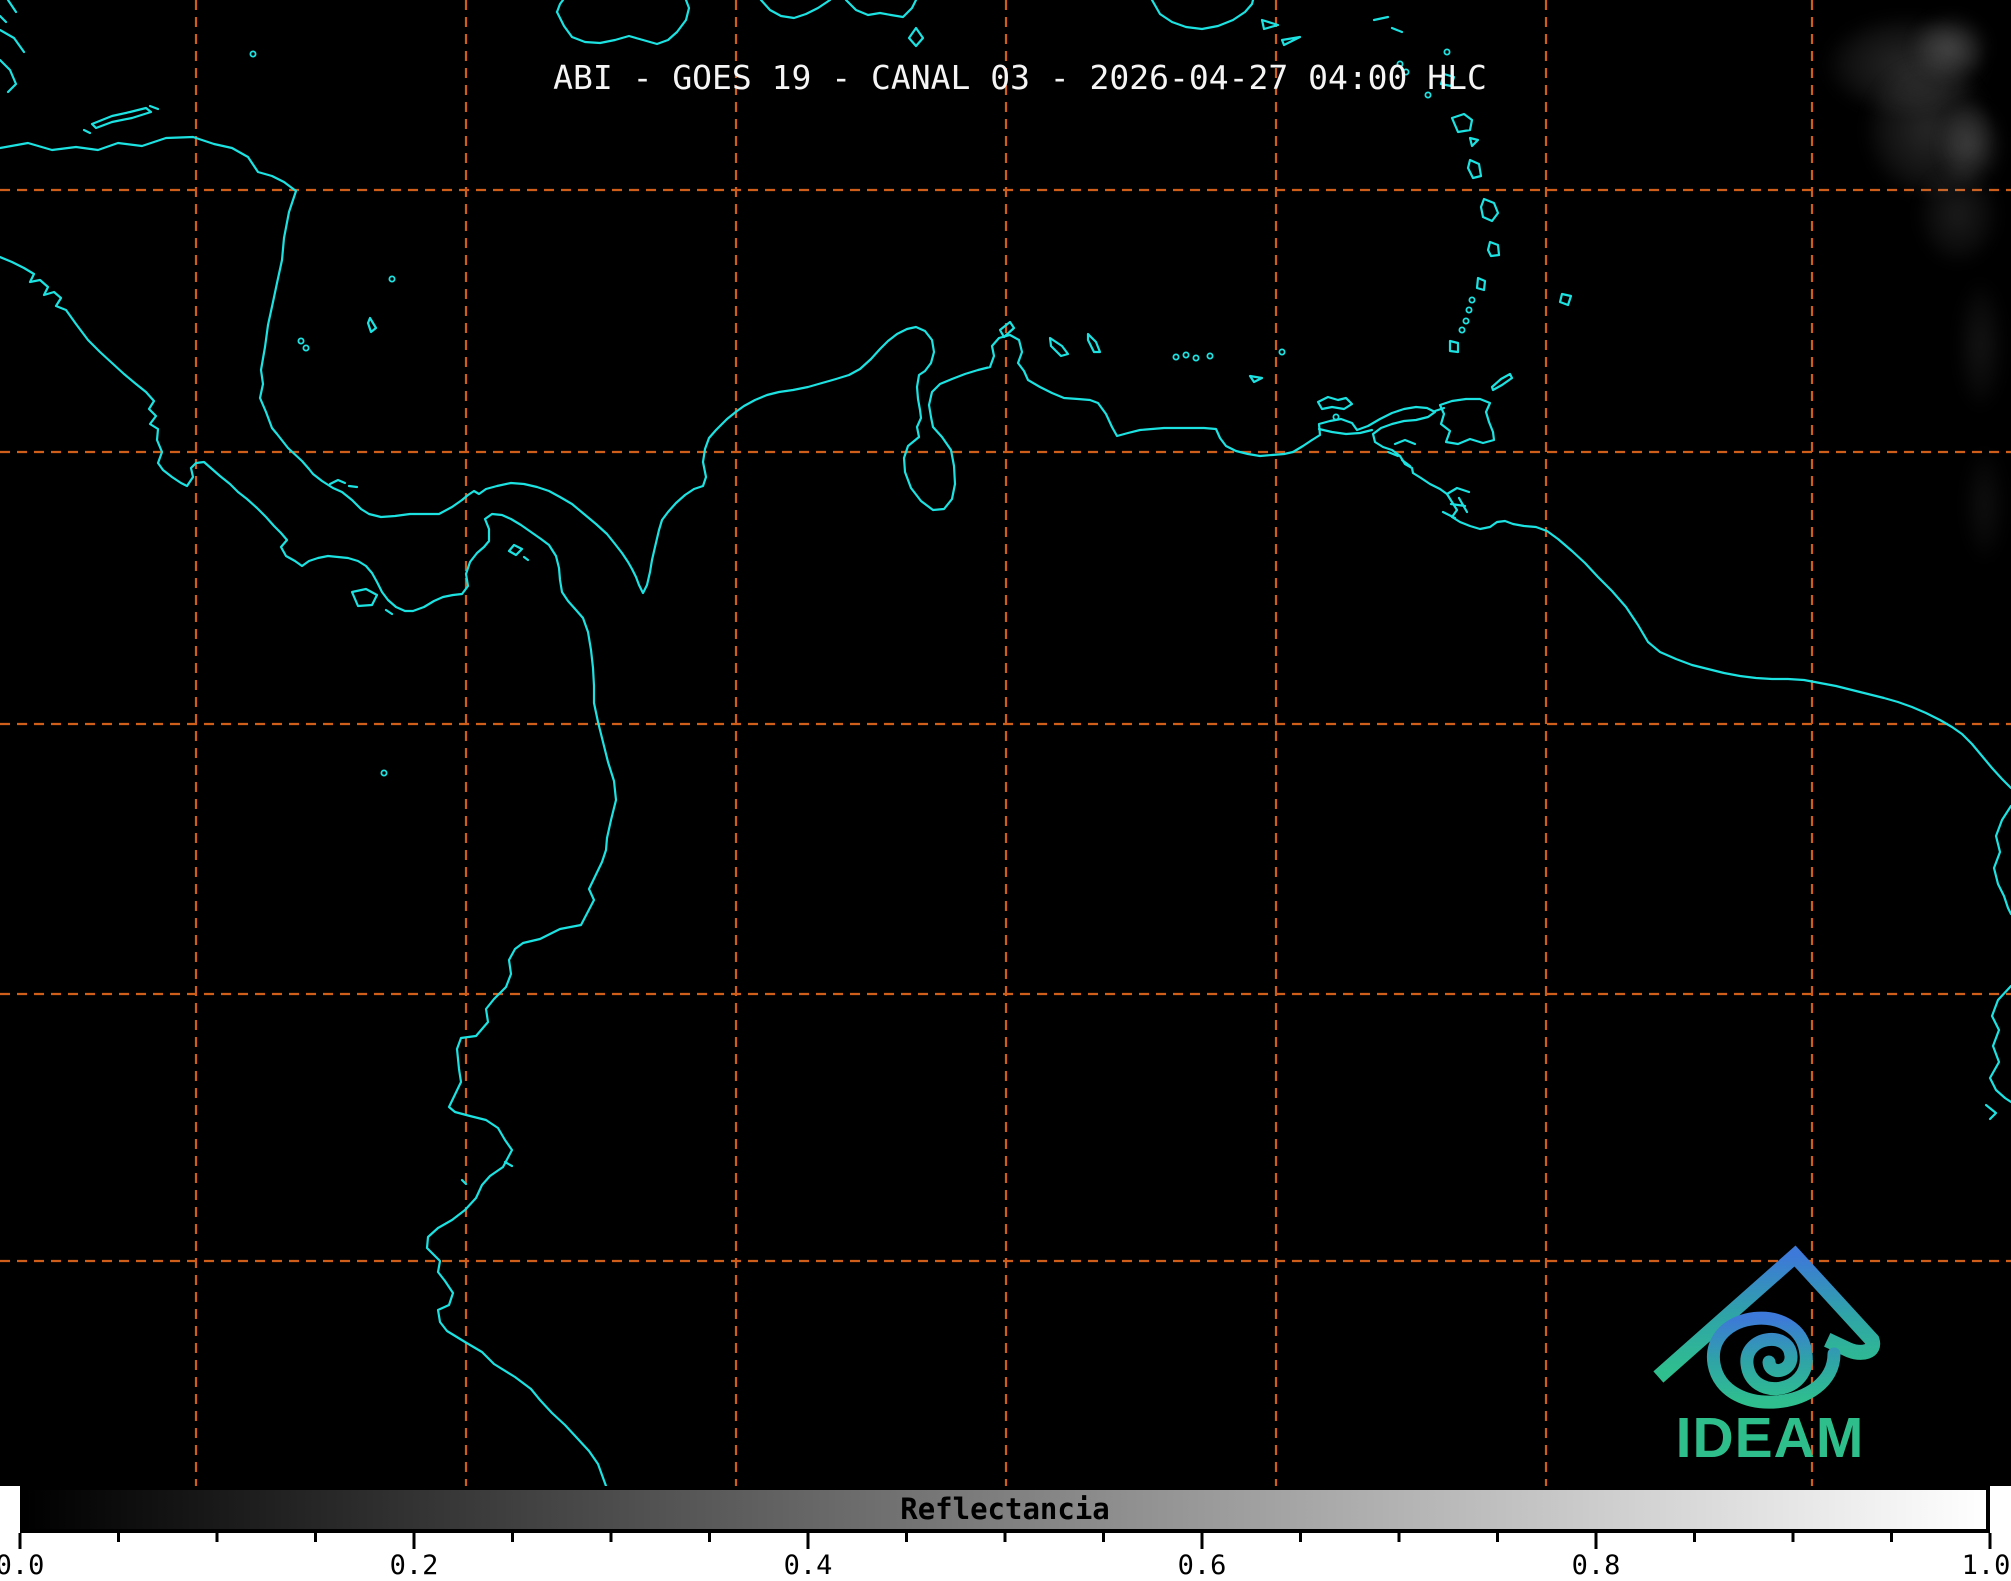  I want to click on colorbar-tick-label: 0.6, so click(1202, 1565).